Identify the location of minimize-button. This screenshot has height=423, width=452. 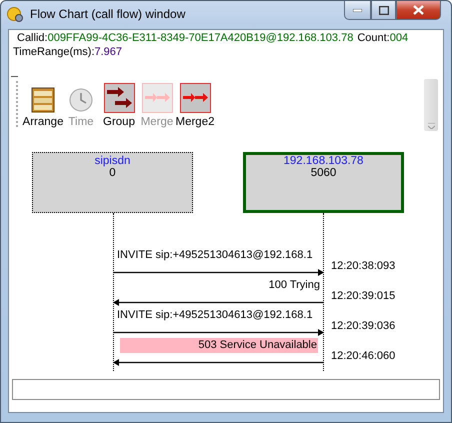
(357, 10).